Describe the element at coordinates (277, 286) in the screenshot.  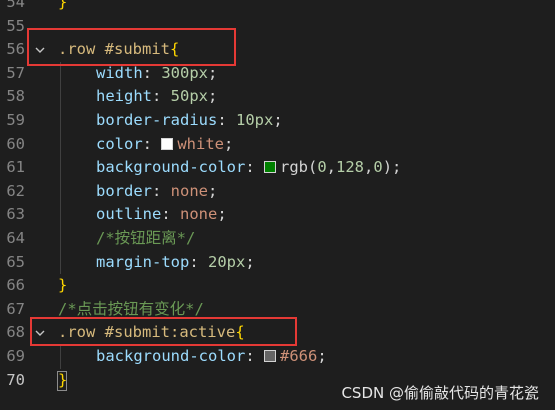
I see `code-line: 66}` at that location.